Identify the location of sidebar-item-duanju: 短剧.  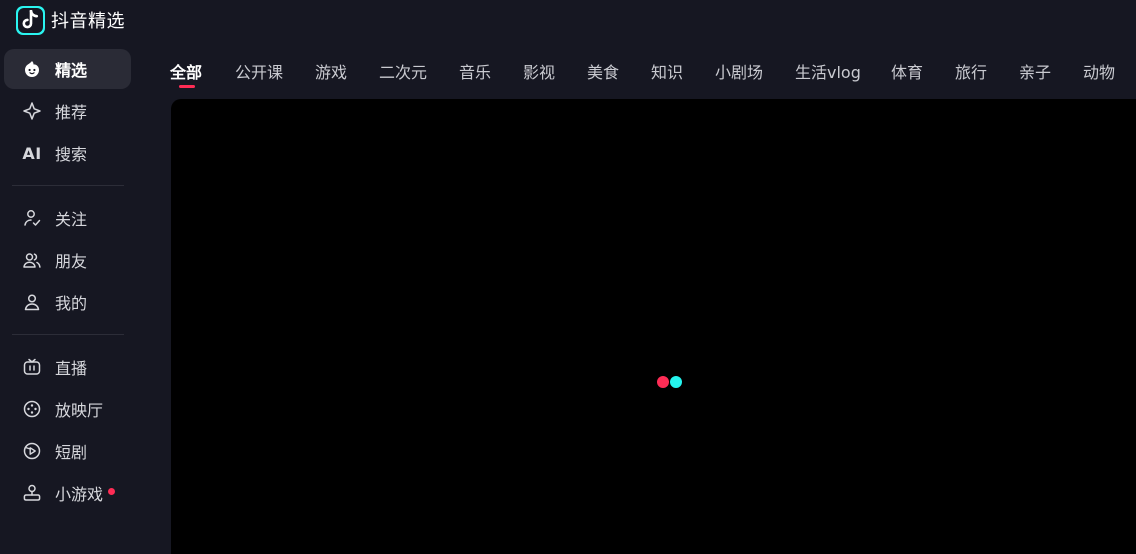
(67, 451).